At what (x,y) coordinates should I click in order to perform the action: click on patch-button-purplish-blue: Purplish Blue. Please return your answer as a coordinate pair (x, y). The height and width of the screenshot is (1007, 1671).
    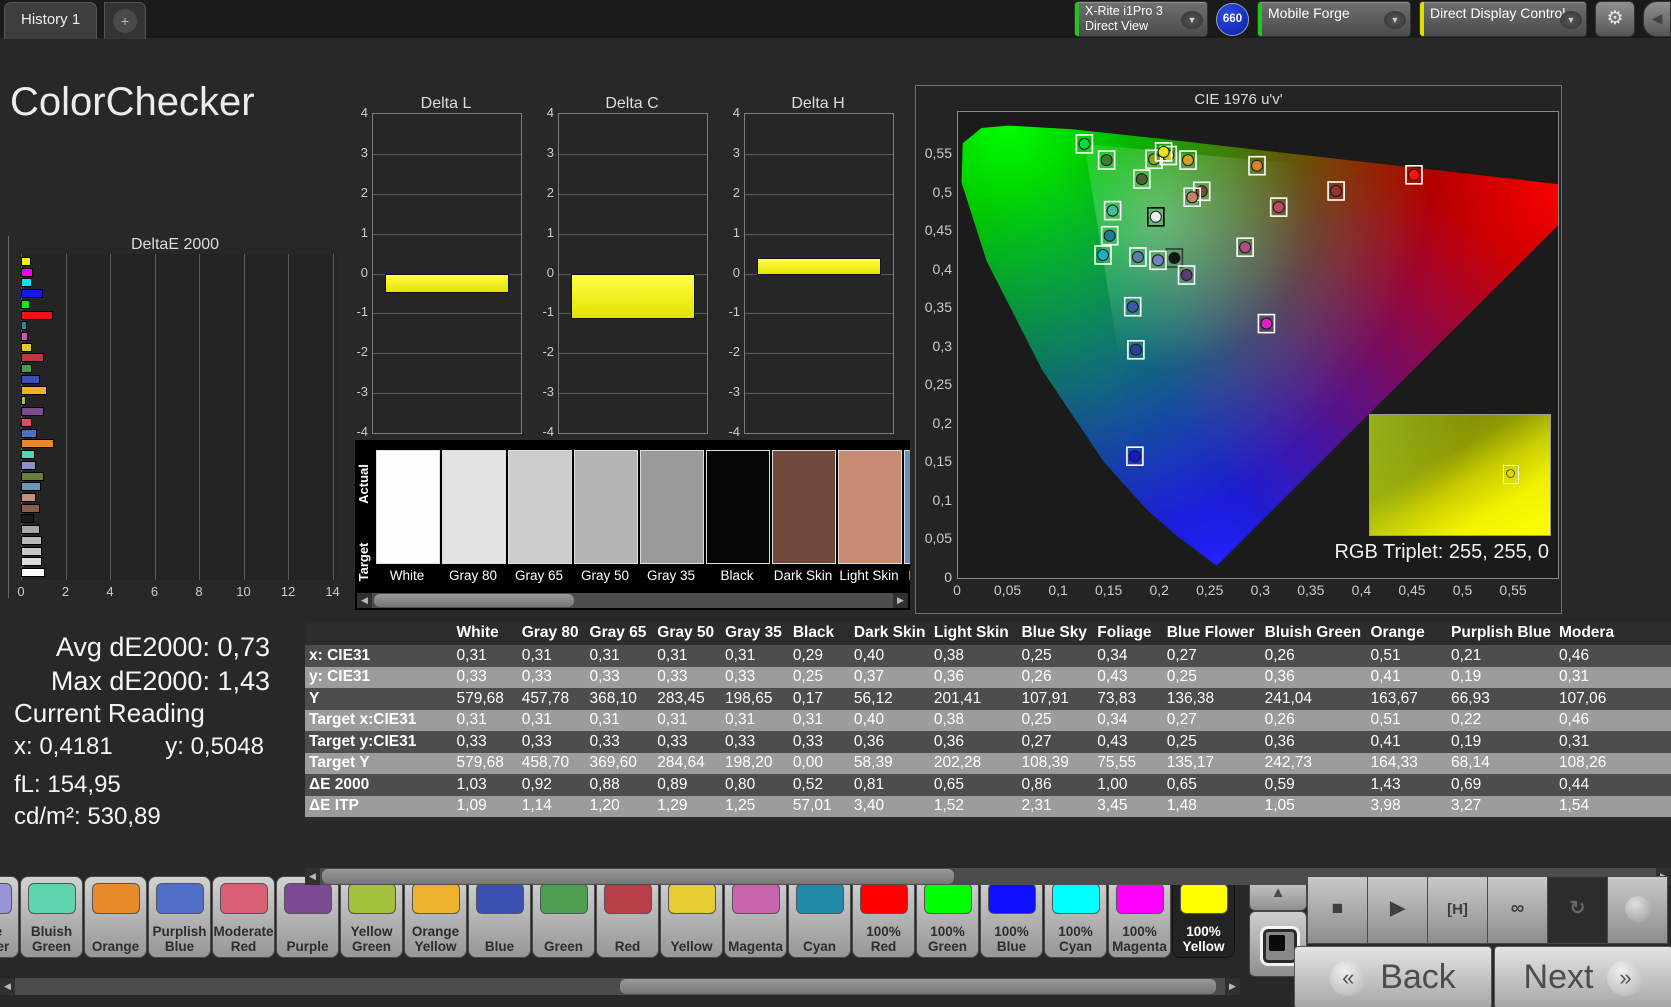
    Looking at the image, I should click on (179, 917).